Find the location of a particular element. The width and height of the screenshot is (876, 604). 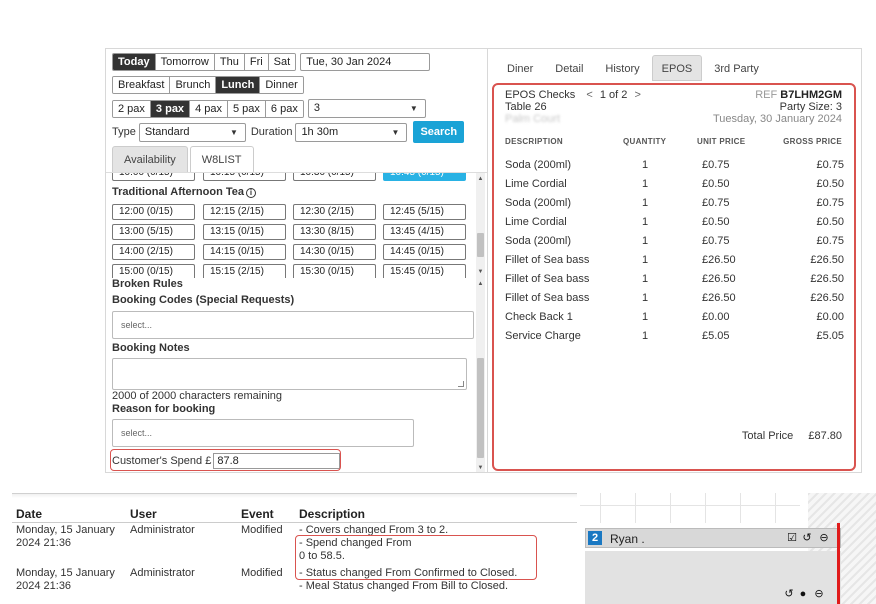

date-input: Tue, 30 Jan 2024 is located at coordinates (365, 62).